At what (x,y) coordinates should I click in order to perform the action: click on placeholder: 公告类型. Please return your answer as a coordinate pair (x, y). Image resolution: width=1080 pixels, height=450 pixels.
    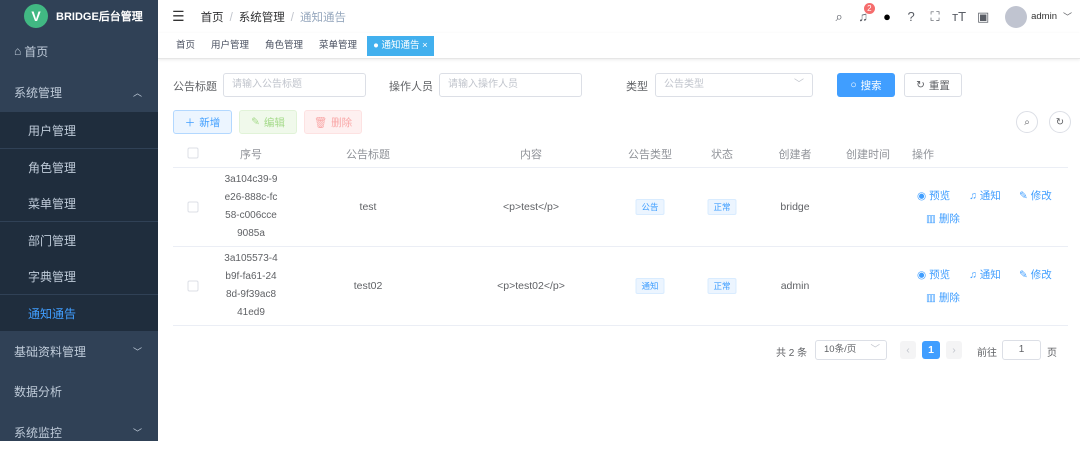
    Looking at the image, I should click on (684, 84).